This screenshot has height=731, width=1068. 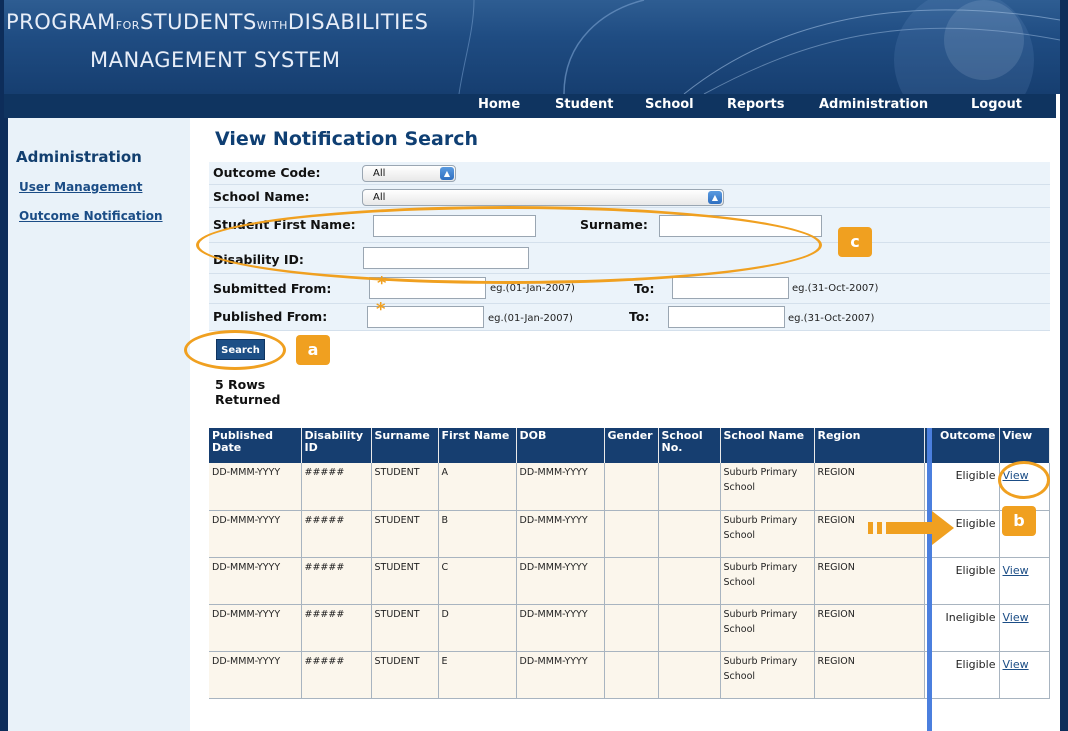 I want to click on published-to-hint: eg.(31-Oct-2007), so click(x=831, y=318).